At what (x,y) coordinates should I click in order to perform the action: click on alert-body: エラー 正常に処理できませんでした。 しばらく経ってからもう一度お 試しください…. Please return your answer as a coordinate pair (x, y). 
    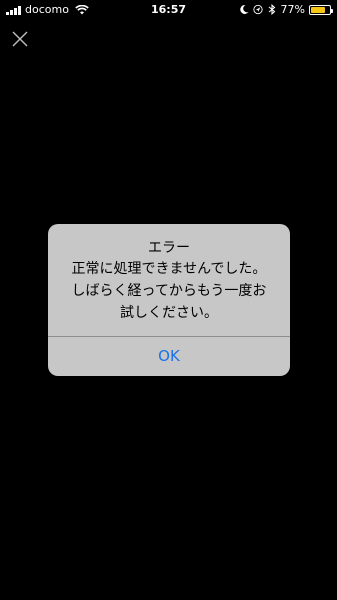
    Looking at the image, I should click on (169, 280).